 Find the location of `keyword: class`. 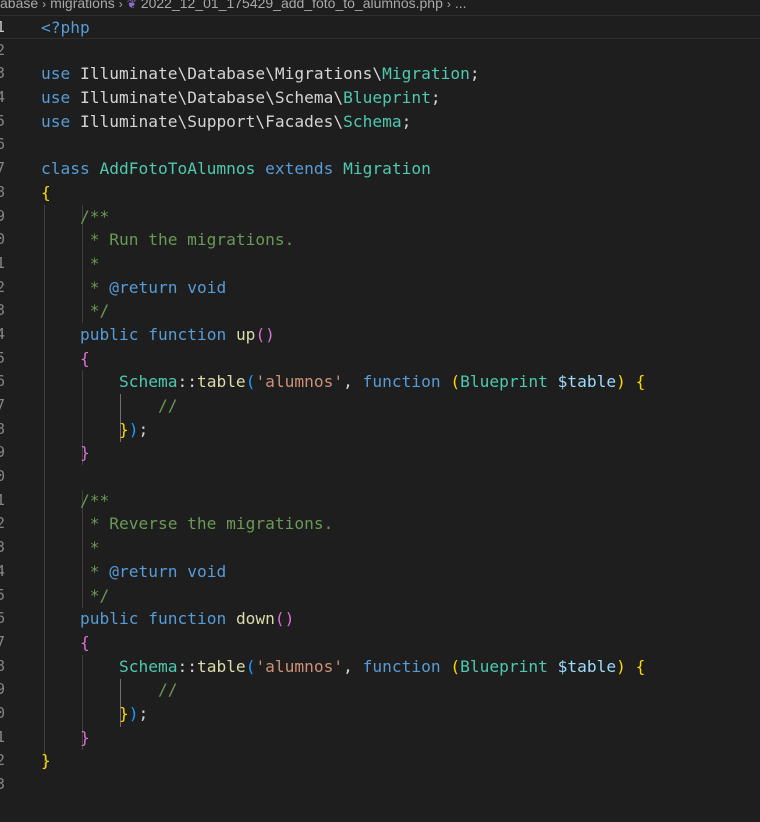

keyword: class is located at coordinates (65, 169).